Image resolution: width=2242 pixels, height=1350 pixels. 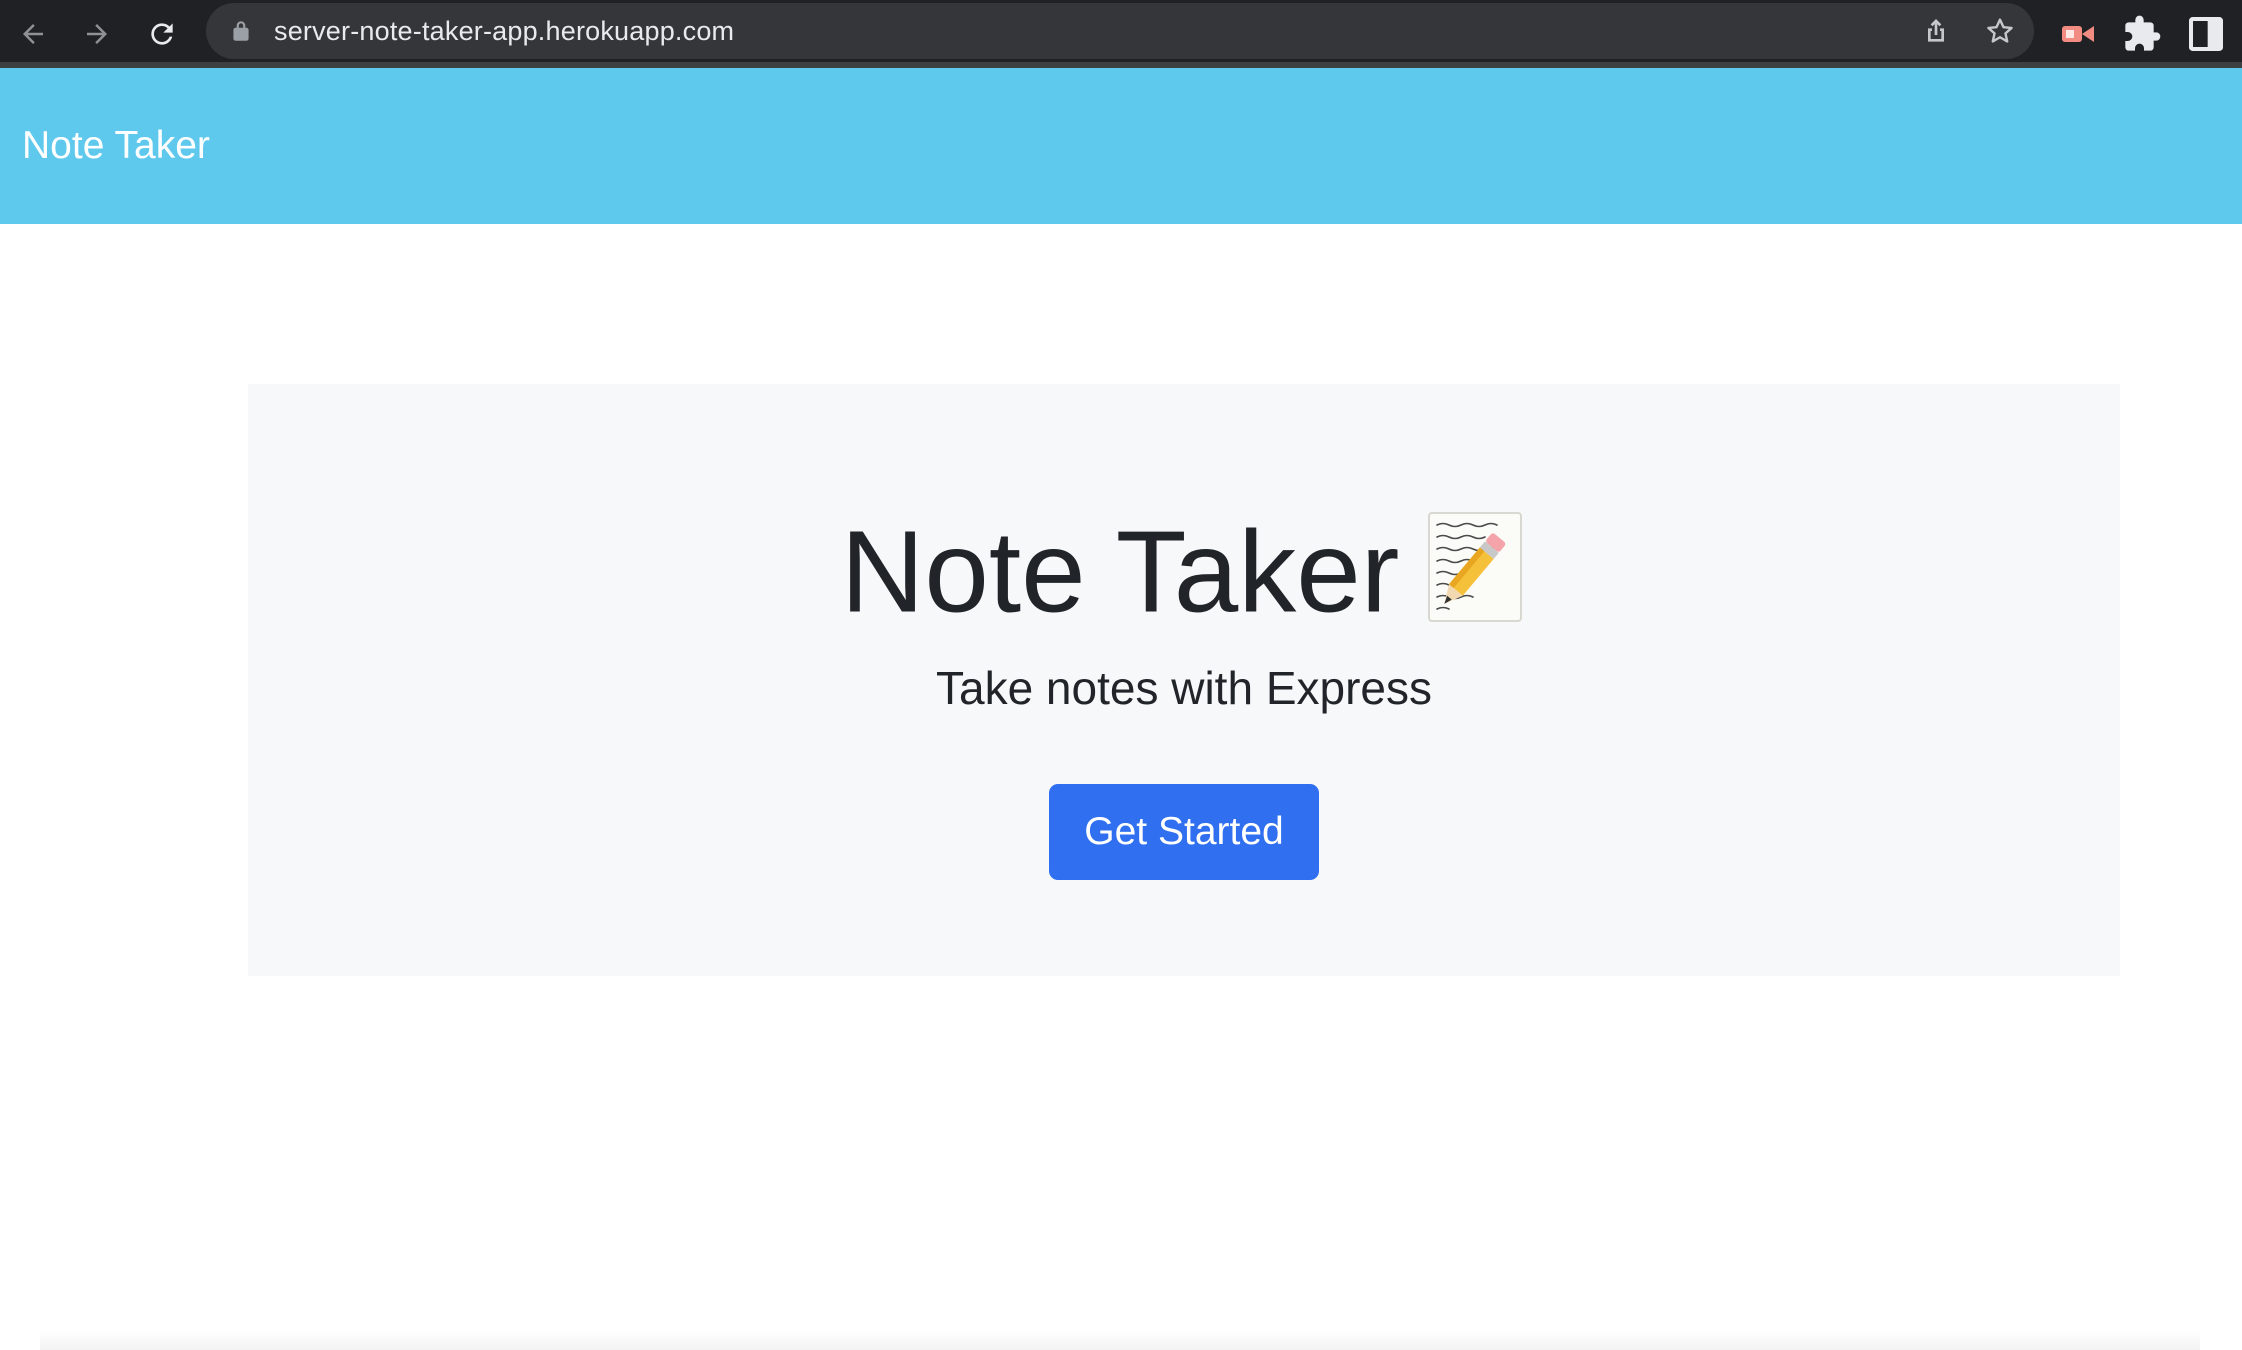 I want to click on star-icon, so click(x=2000, y=31).